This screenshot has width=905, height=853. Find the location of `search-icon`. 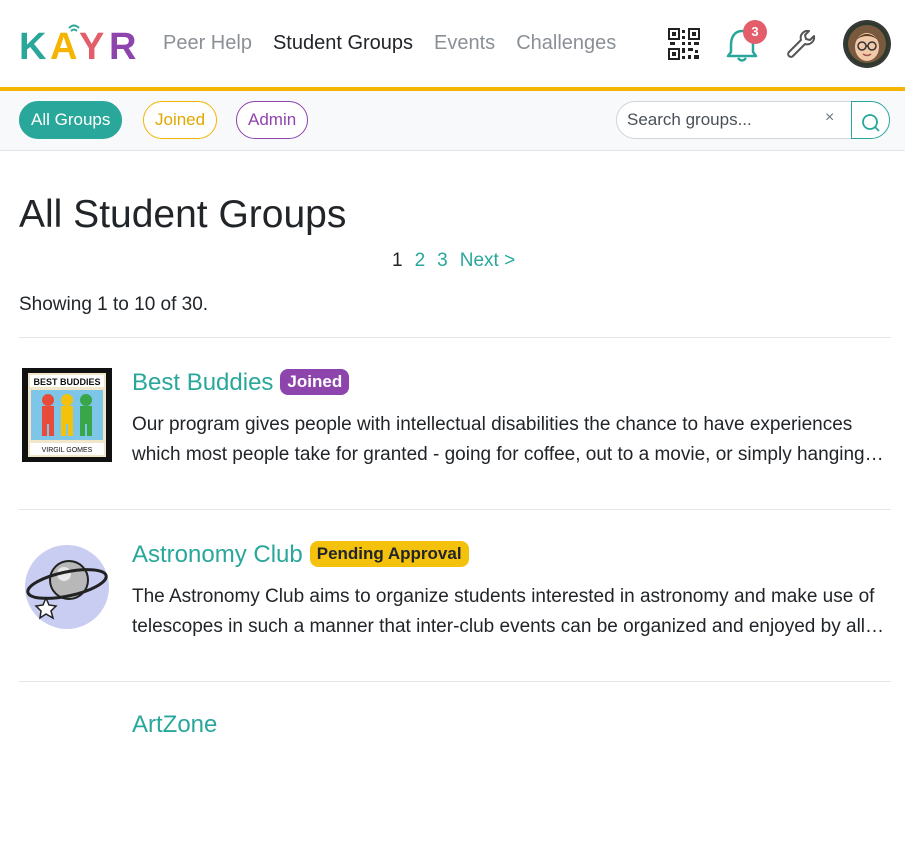

search-icon is located at coordinates (871, 123).